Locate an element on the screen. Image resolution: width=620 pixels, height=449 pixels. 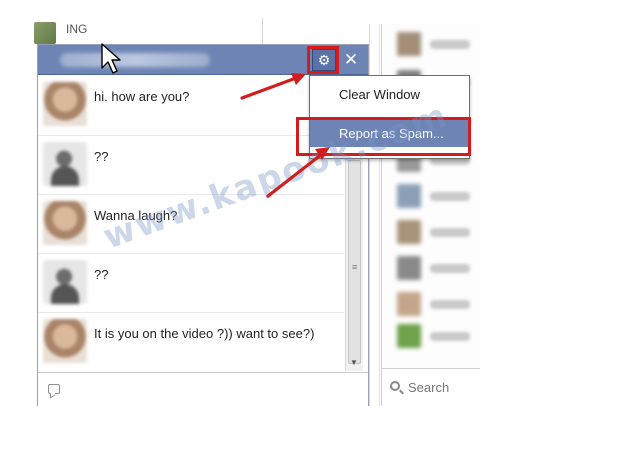
highlight-box is located at coordinates (323, 60).